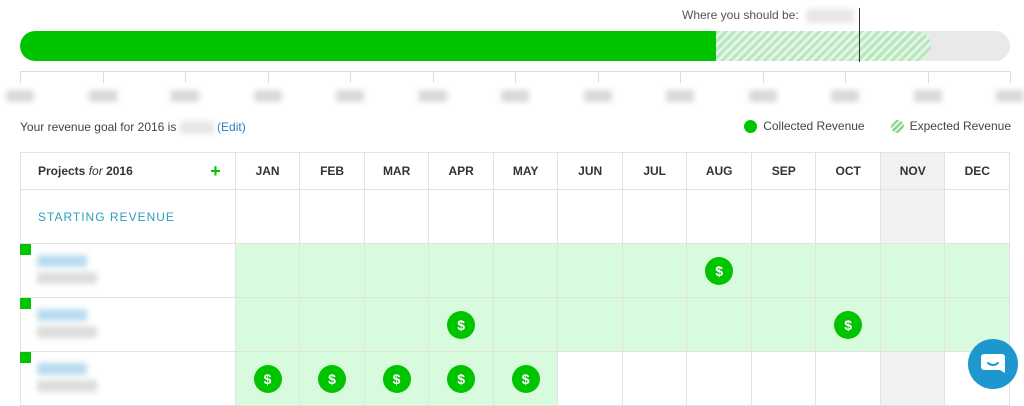  I want to click on chat-button, so click(993, 364).